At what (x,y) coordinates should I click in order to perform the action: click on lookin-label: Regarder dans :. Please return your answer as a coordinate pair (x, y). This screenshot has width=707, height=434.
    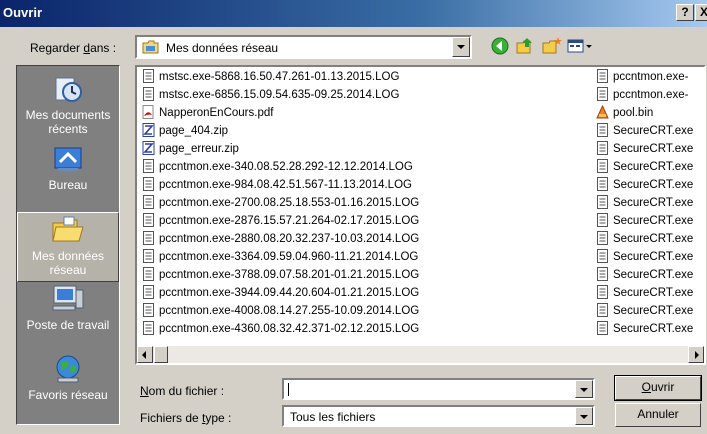
    Looking at the image, I should click on (73, 48).